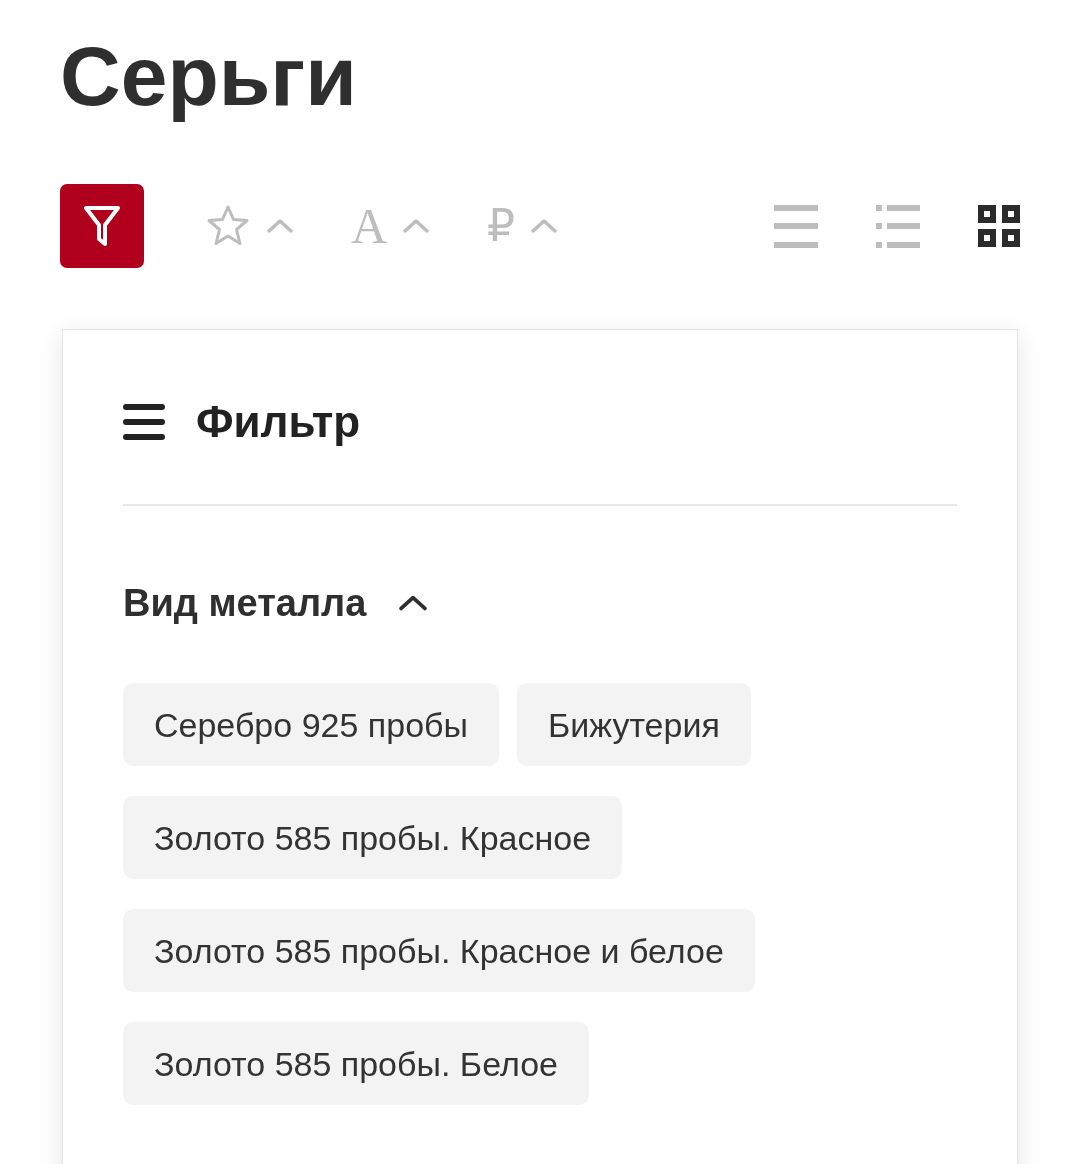  I want to click on sort-by-rating-button, so click(249, 226).